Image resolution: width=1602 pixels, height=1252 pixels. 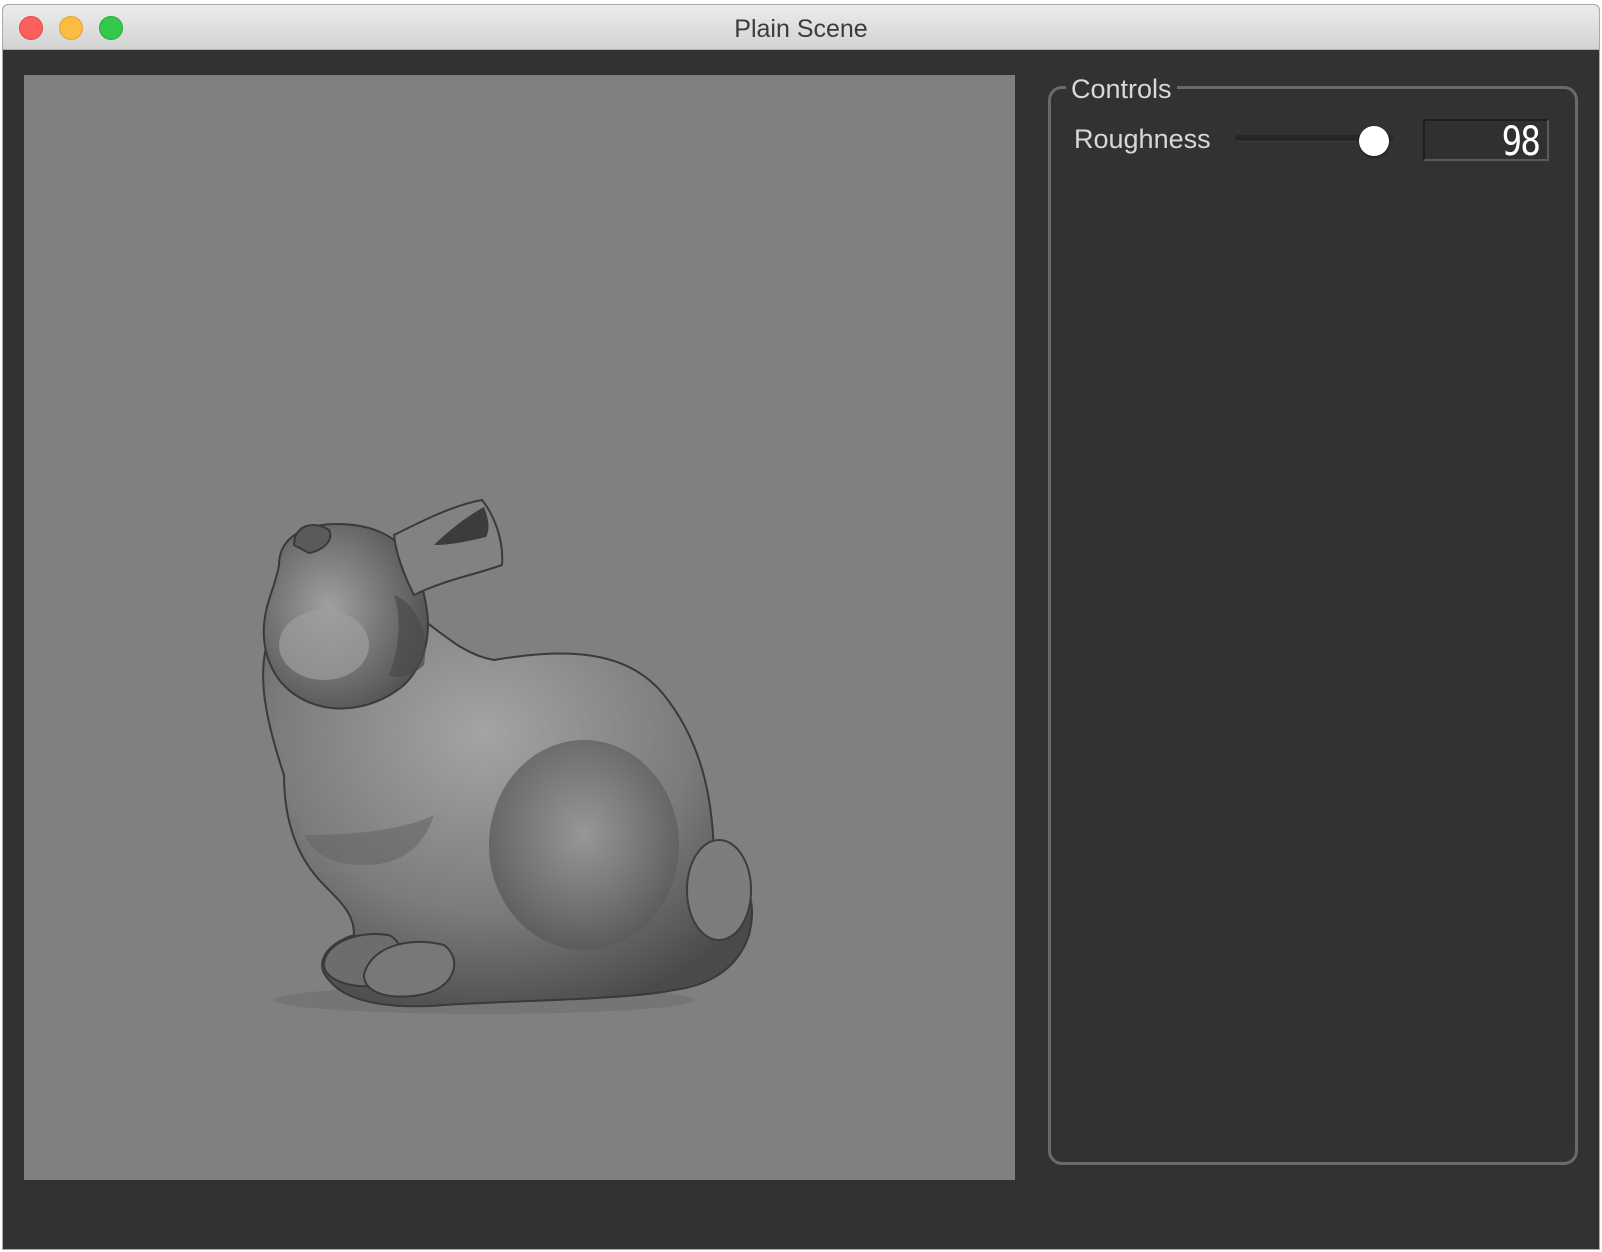 I want to click on bunny-model, so click(x=508, y=756).